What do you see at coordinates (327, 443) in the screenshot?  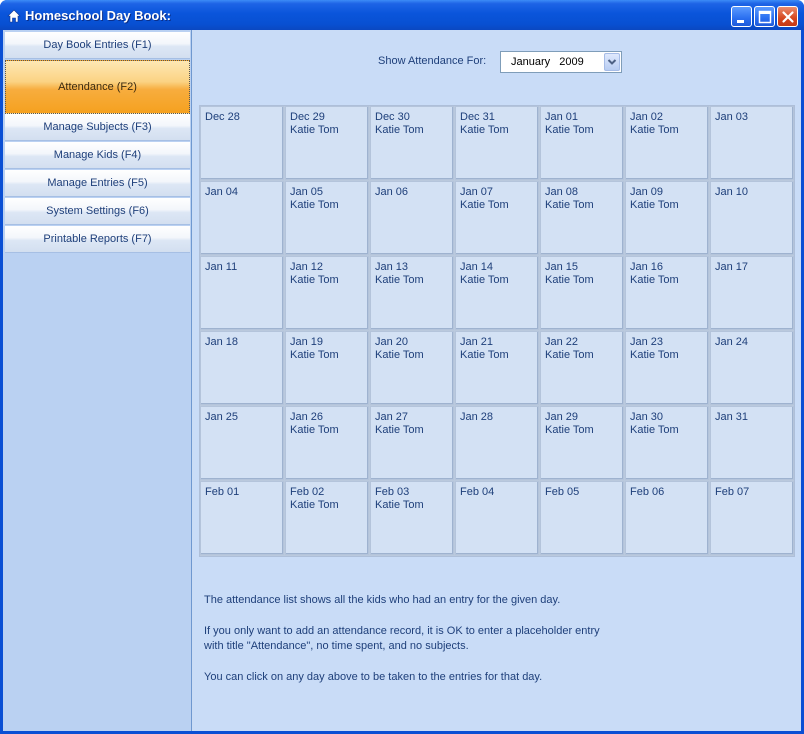 I see `calendar-day: Jan 26 Katie Tom` at bounding box center [327, 443].